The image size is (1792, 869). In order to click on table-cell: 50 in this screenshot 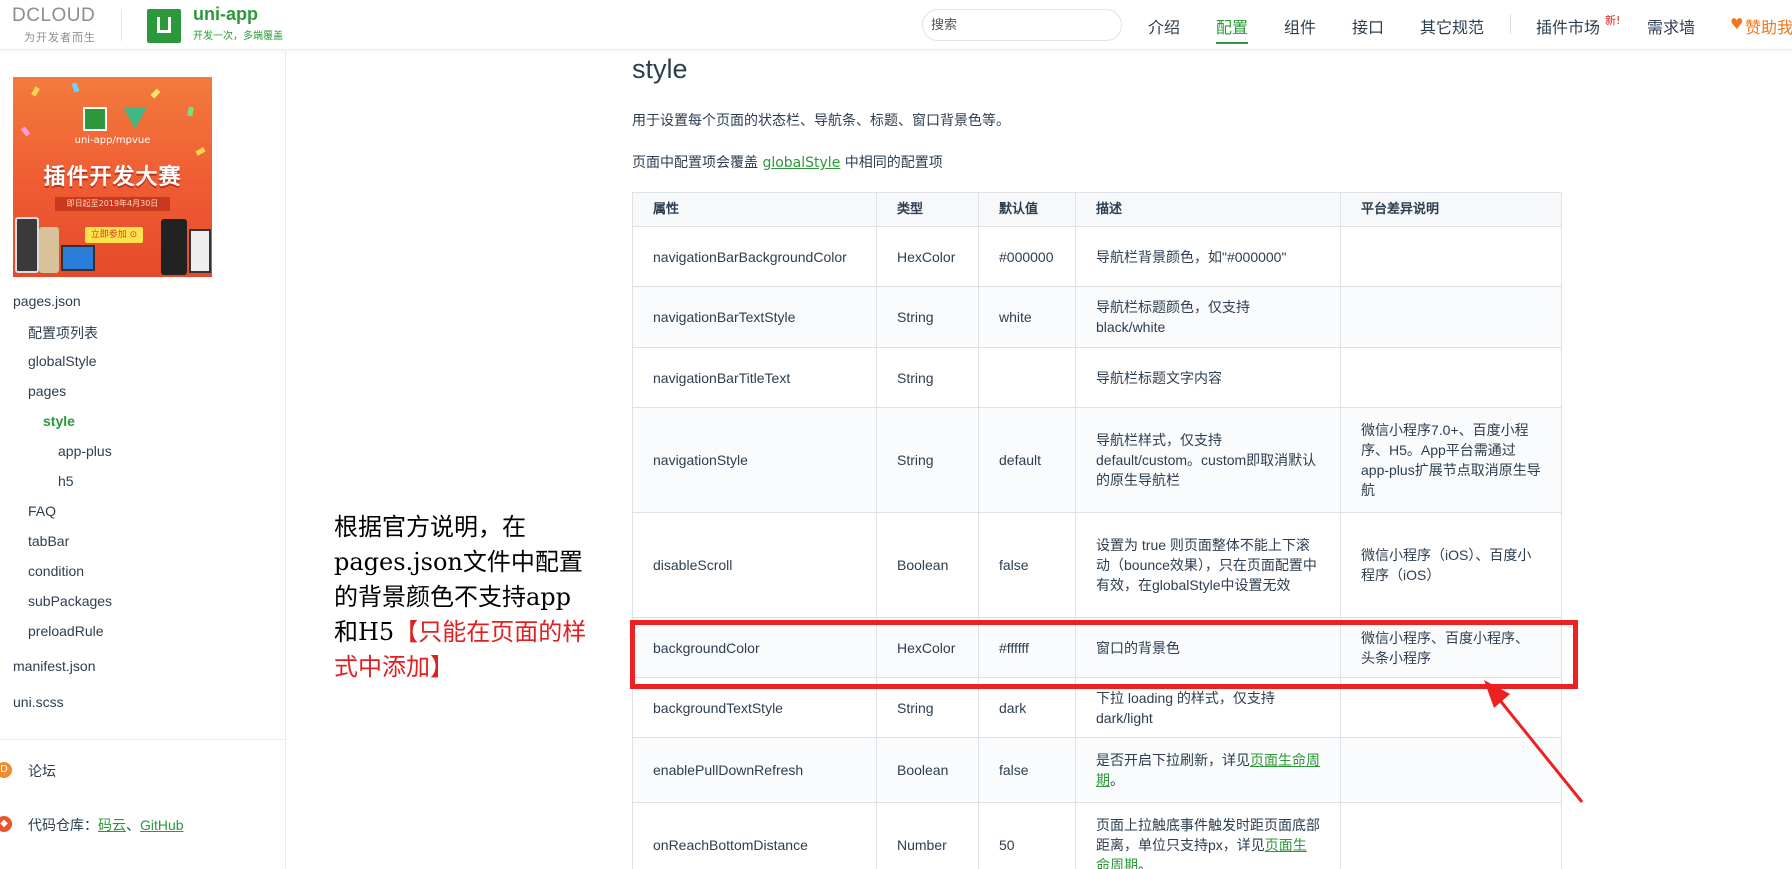, I will do `click(1027, 835)`.